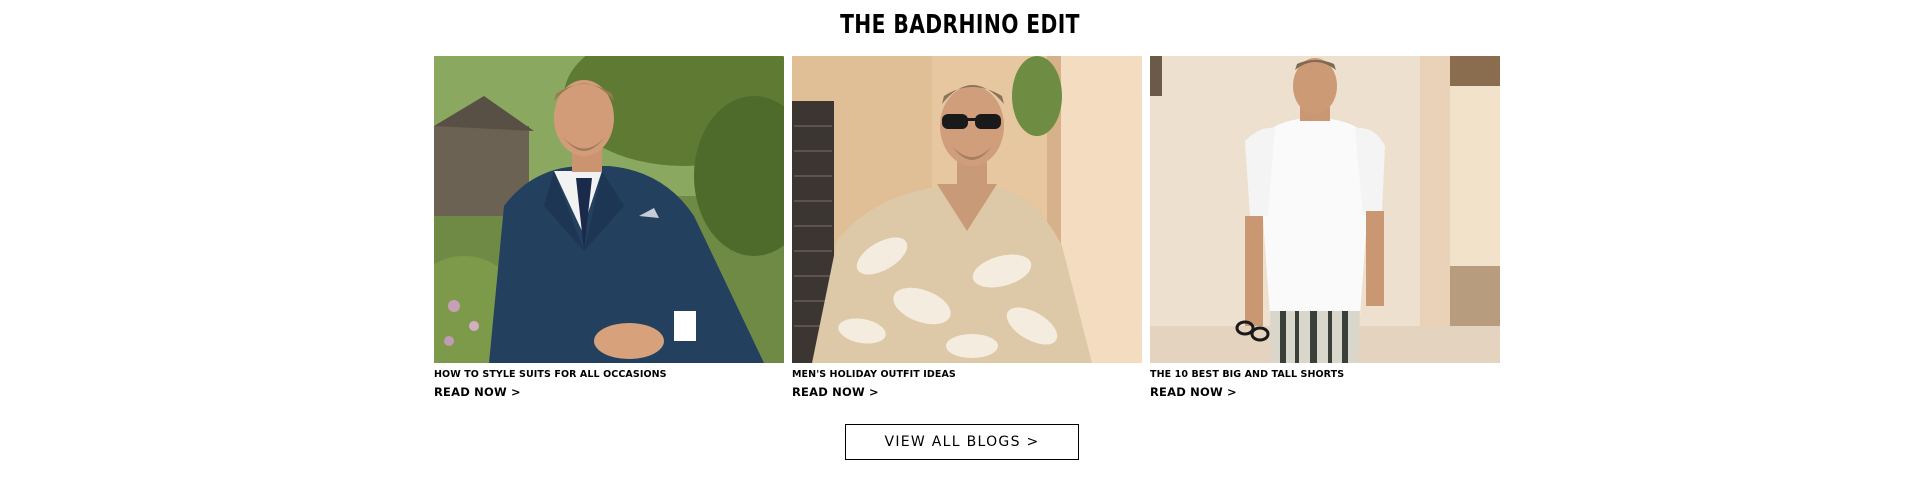 Image resolution: width=1920 pixels, height=493 pixels. I want to click on suit-photo, so click(609, 209).